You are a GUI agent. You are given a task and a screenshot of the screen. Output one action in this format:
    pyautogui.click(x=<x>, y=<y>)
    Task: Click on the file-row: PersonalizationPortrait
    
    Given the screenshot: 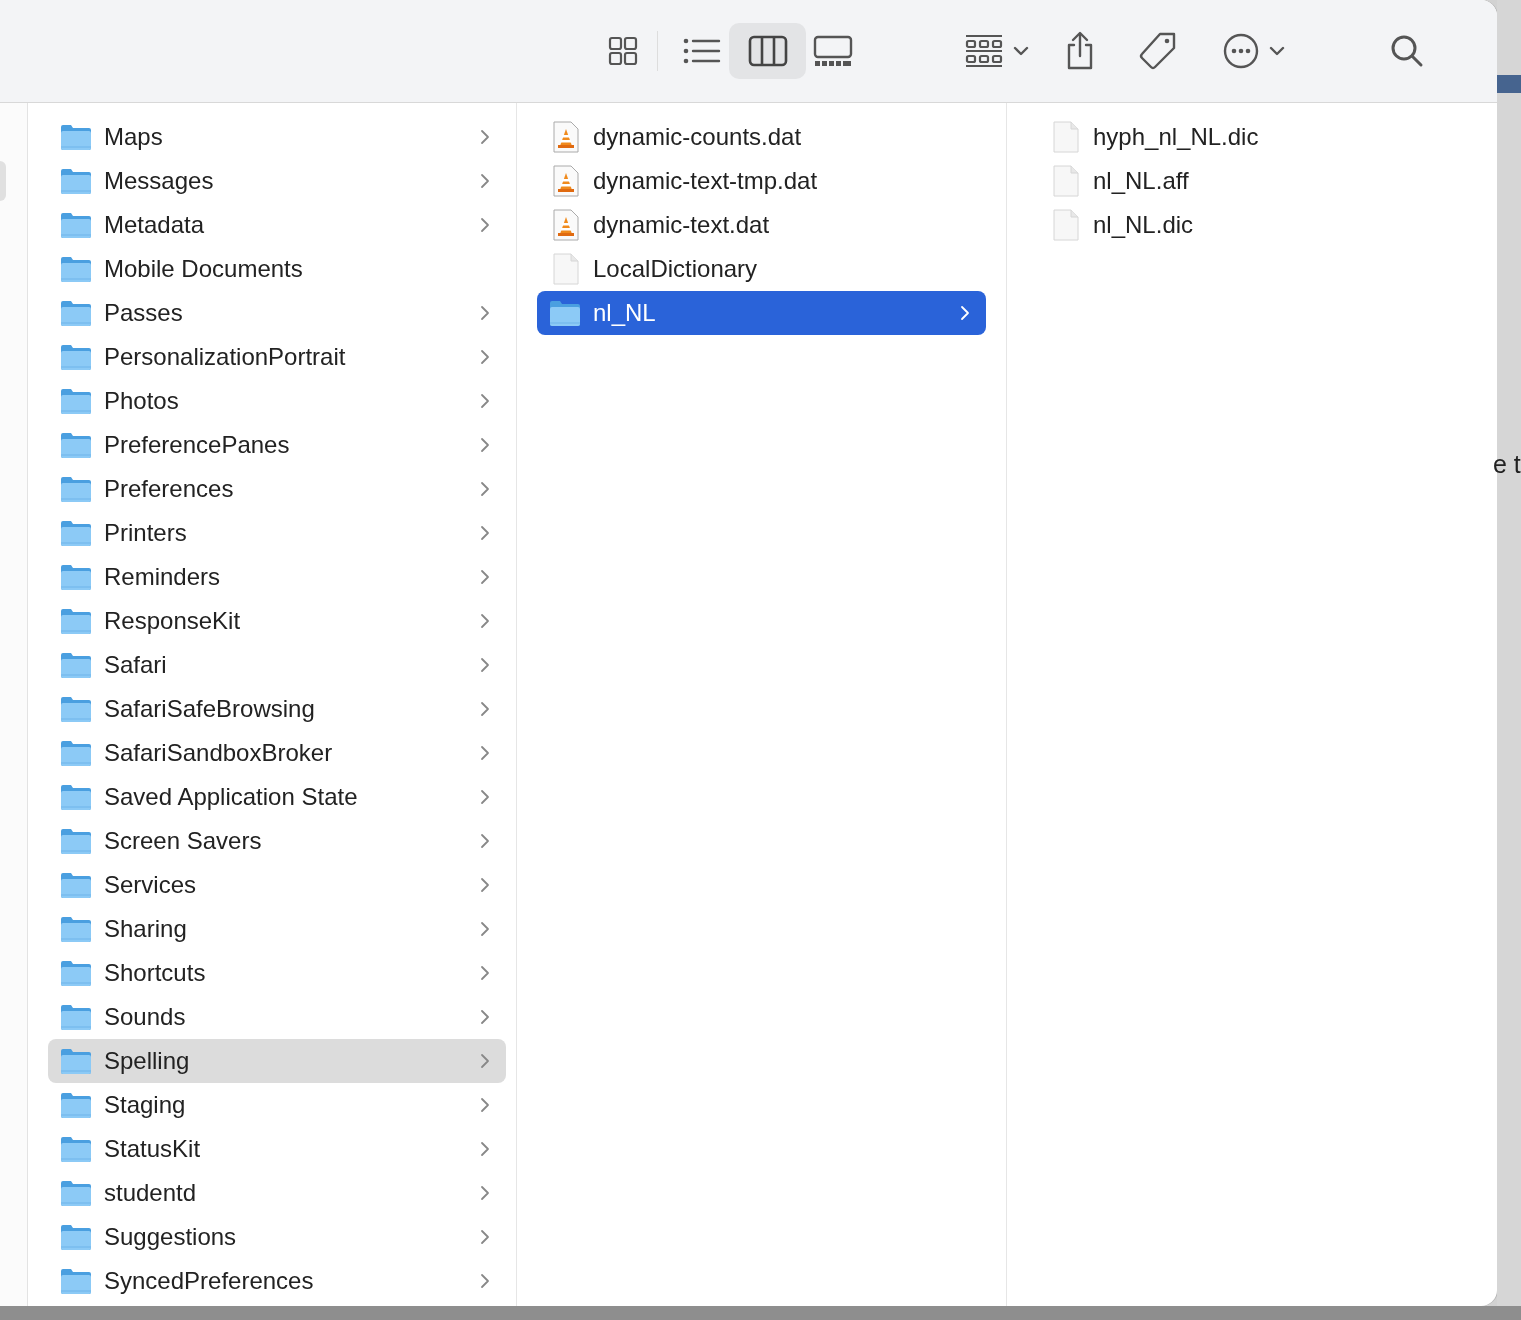 What is the action you would take?
    pyautogui.click(x=277, y=357)
    